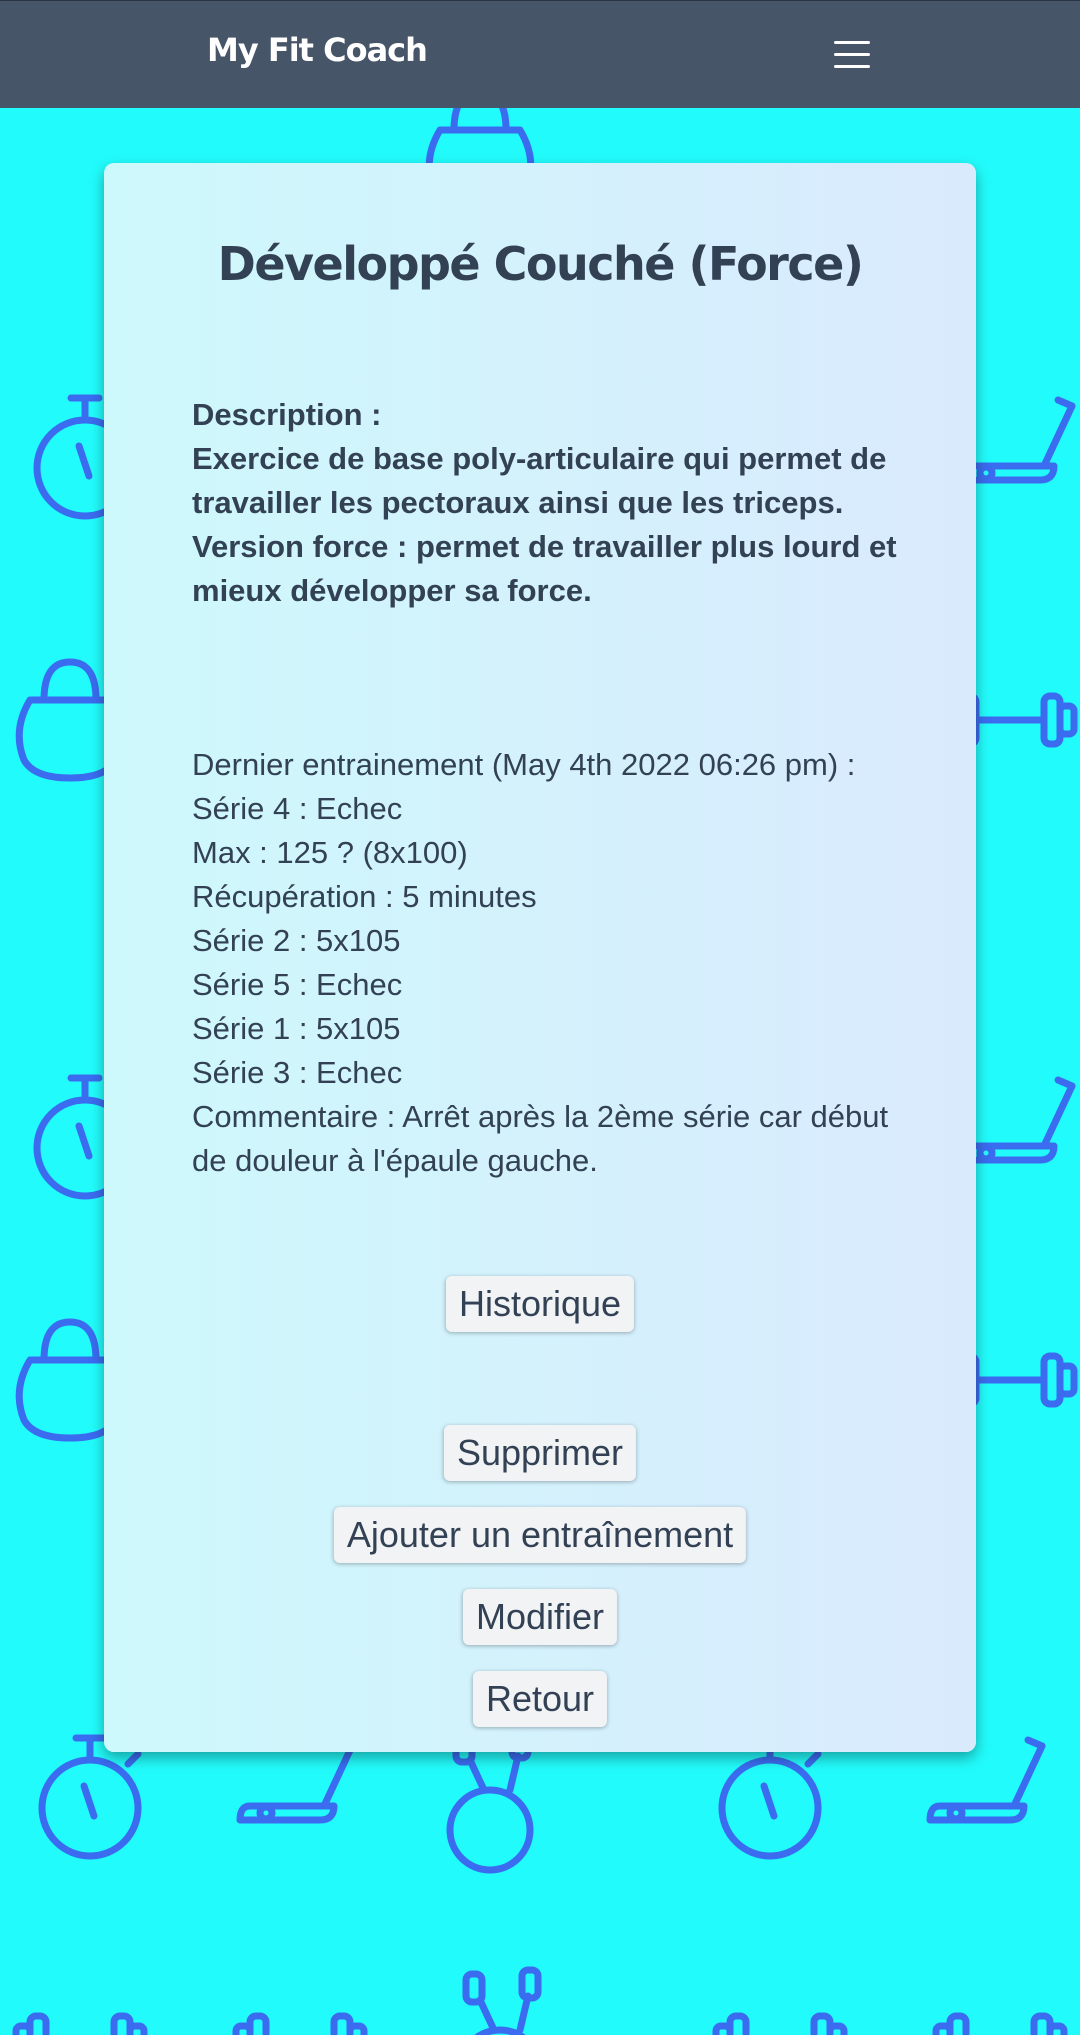 The width and height of the screenshot is (1080, 2035). What do you see at coordinates (317, 50) in the screenshot?
I see `brand-logo: My Fit Coach` at bounding box center [317, 50].